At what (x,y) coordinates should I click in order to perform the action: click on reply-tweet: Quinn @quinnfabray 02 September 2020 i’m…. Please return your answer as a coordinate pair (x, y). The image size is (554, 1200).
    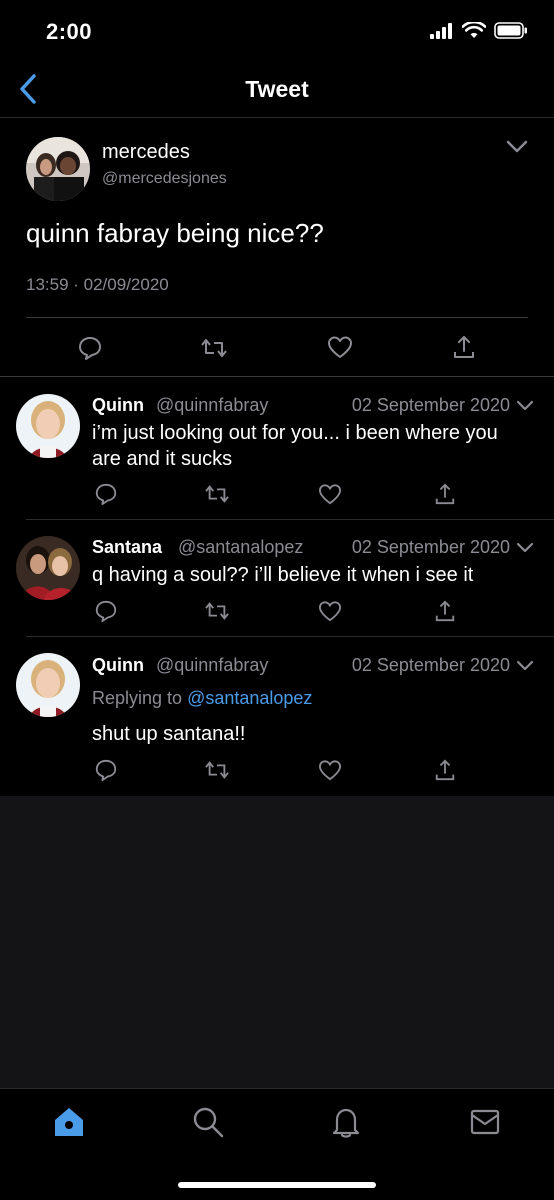
    Looking at the image, I should click on (277, 449).